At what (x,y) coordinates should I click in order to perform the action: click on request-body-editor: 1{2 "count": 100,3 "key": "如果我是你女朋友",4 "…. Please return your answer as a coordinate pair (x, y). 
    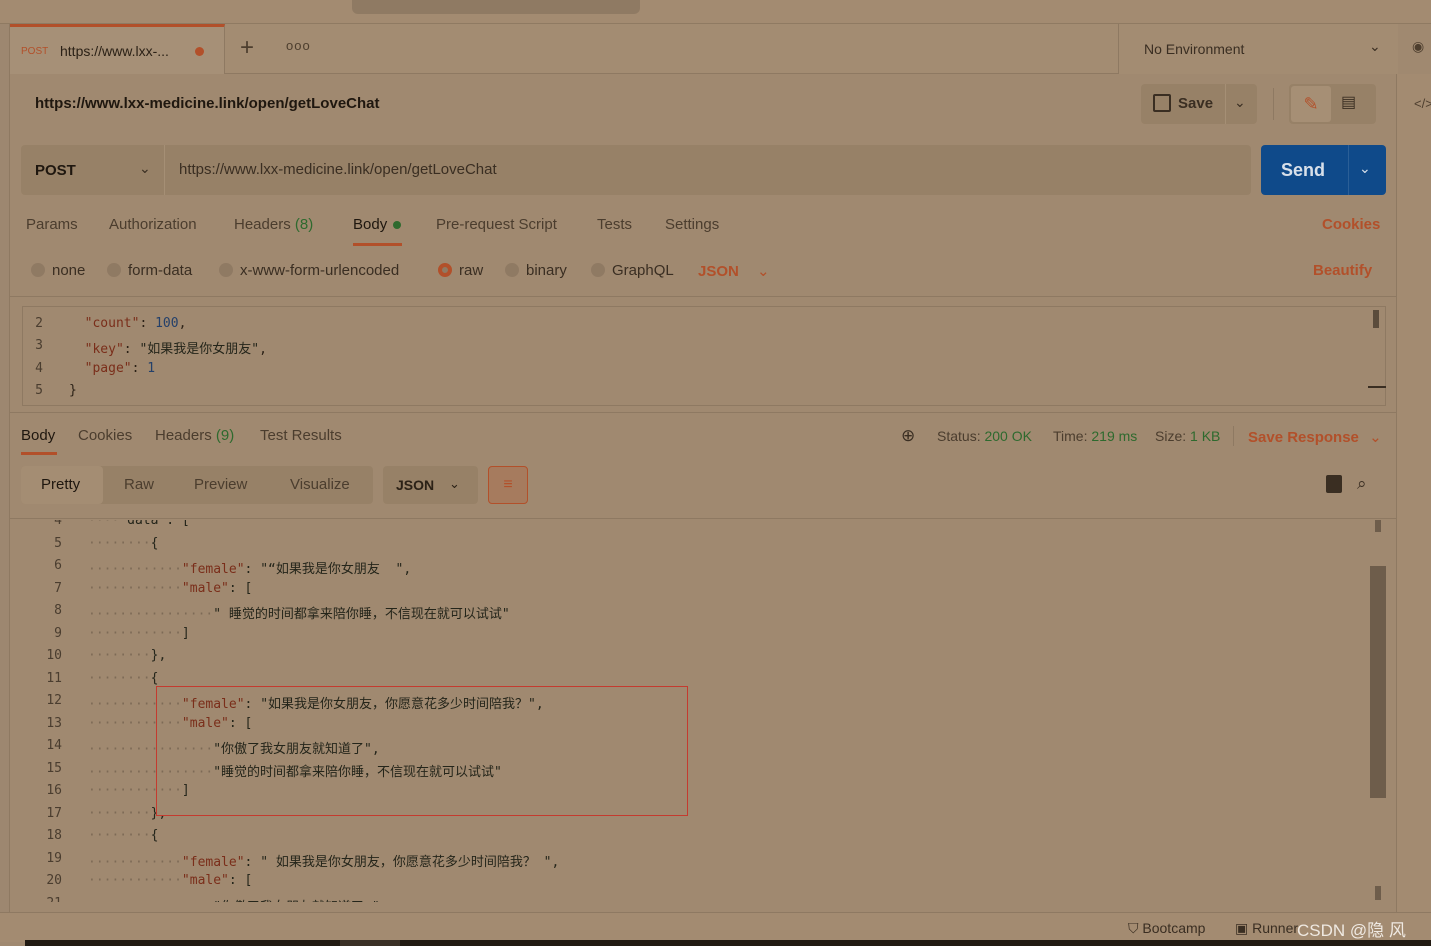
    Looking at the image, I should click on (704, 356).